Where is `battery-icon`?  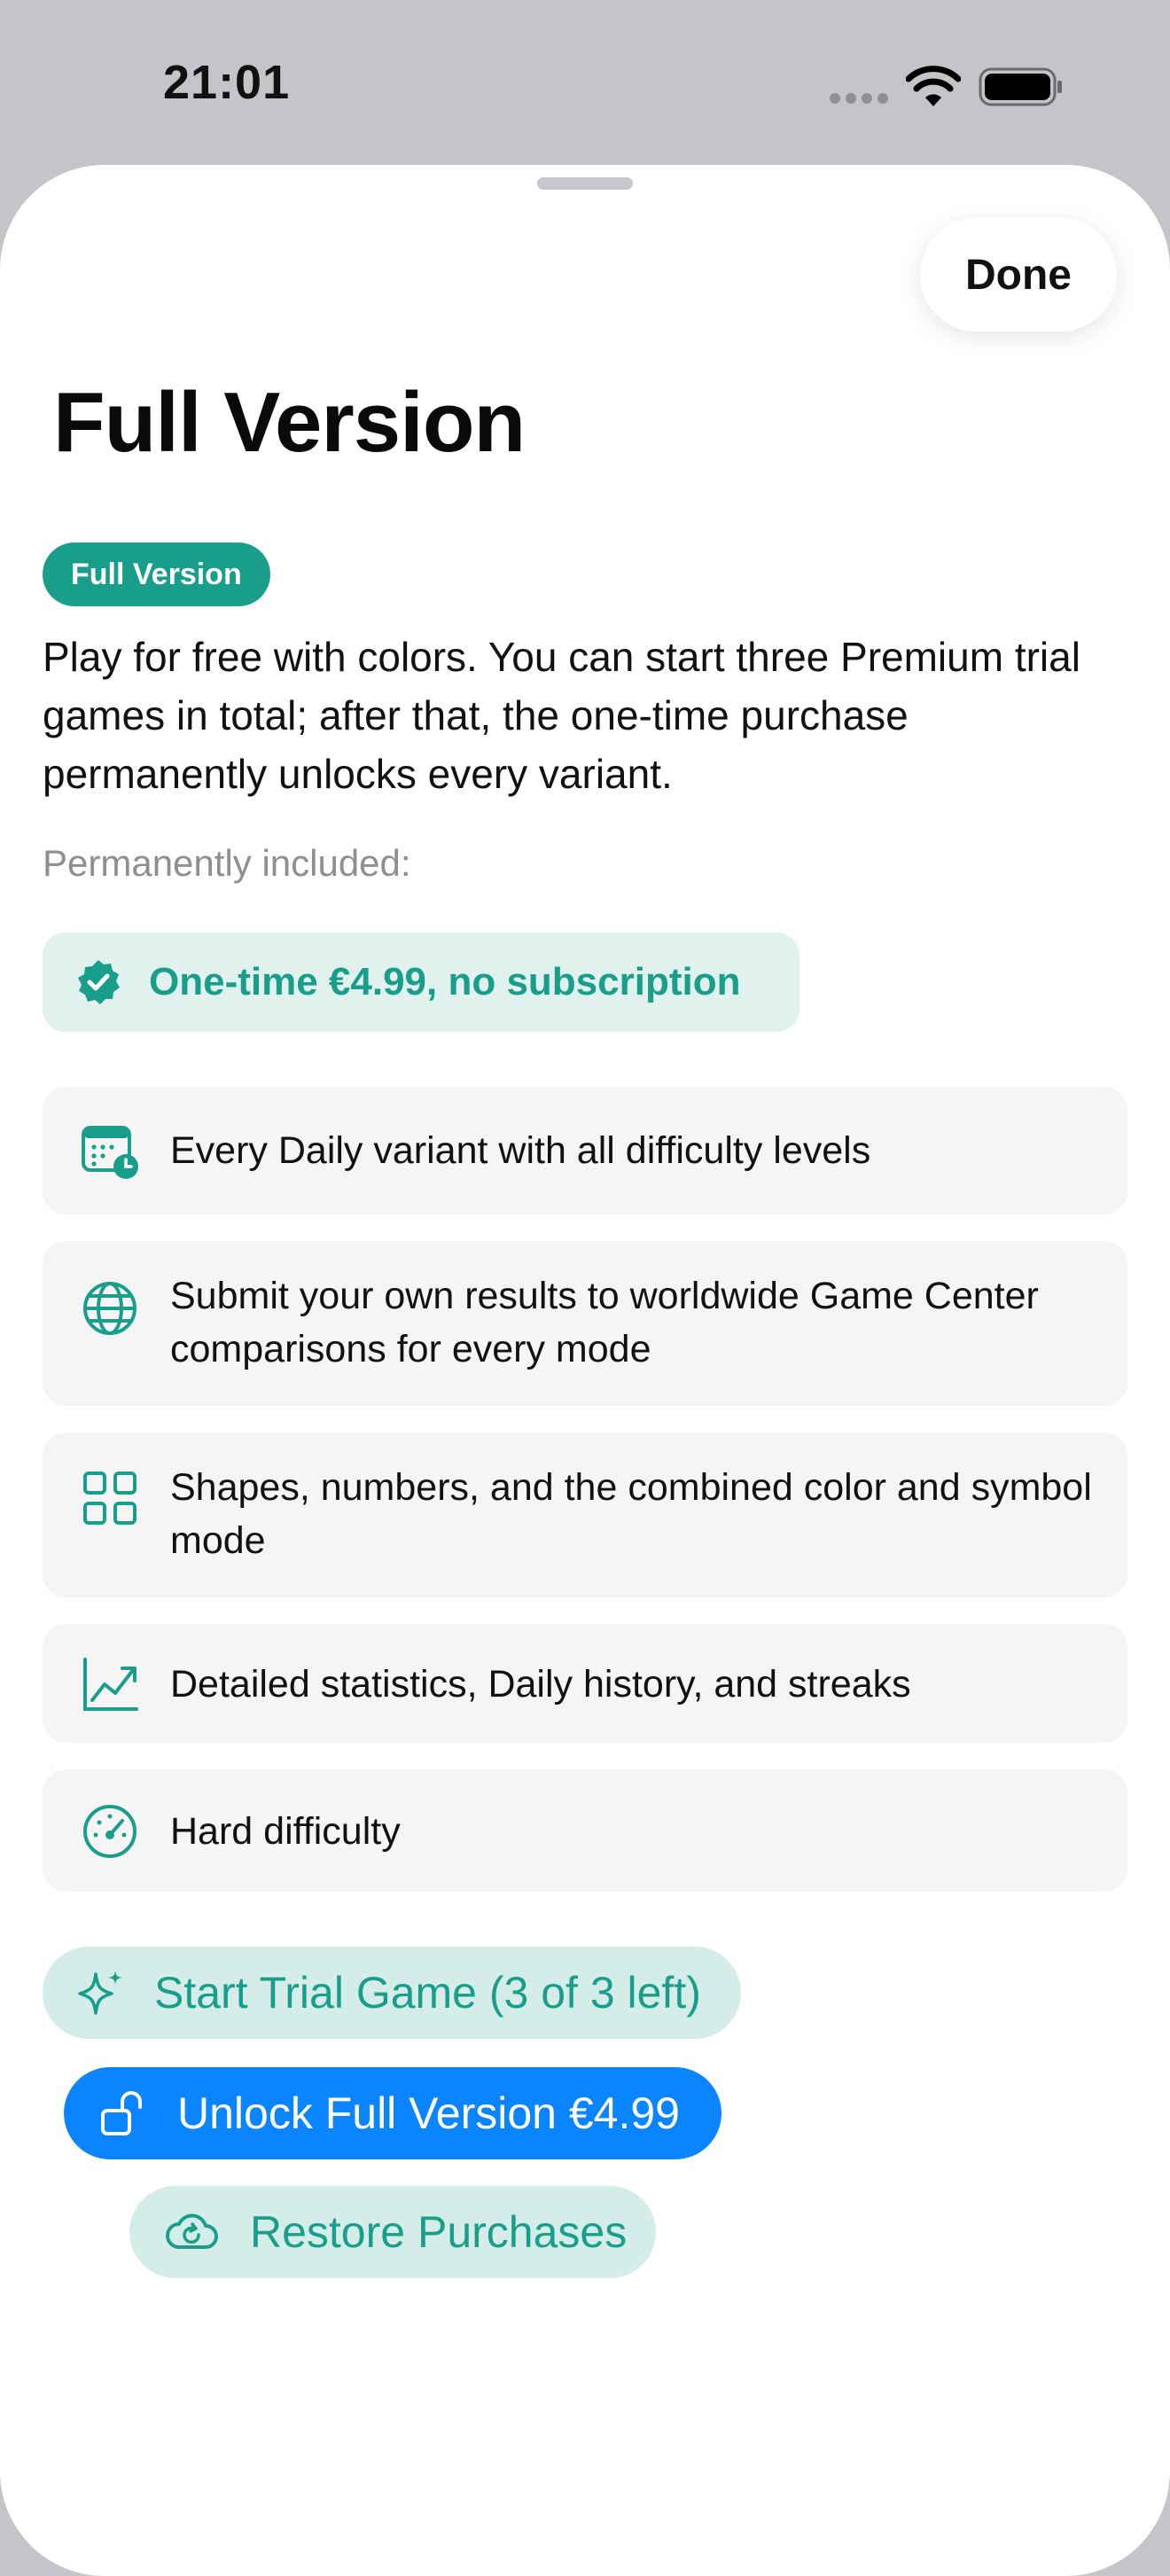
battery-icon is located at coordinates (1020, 86).